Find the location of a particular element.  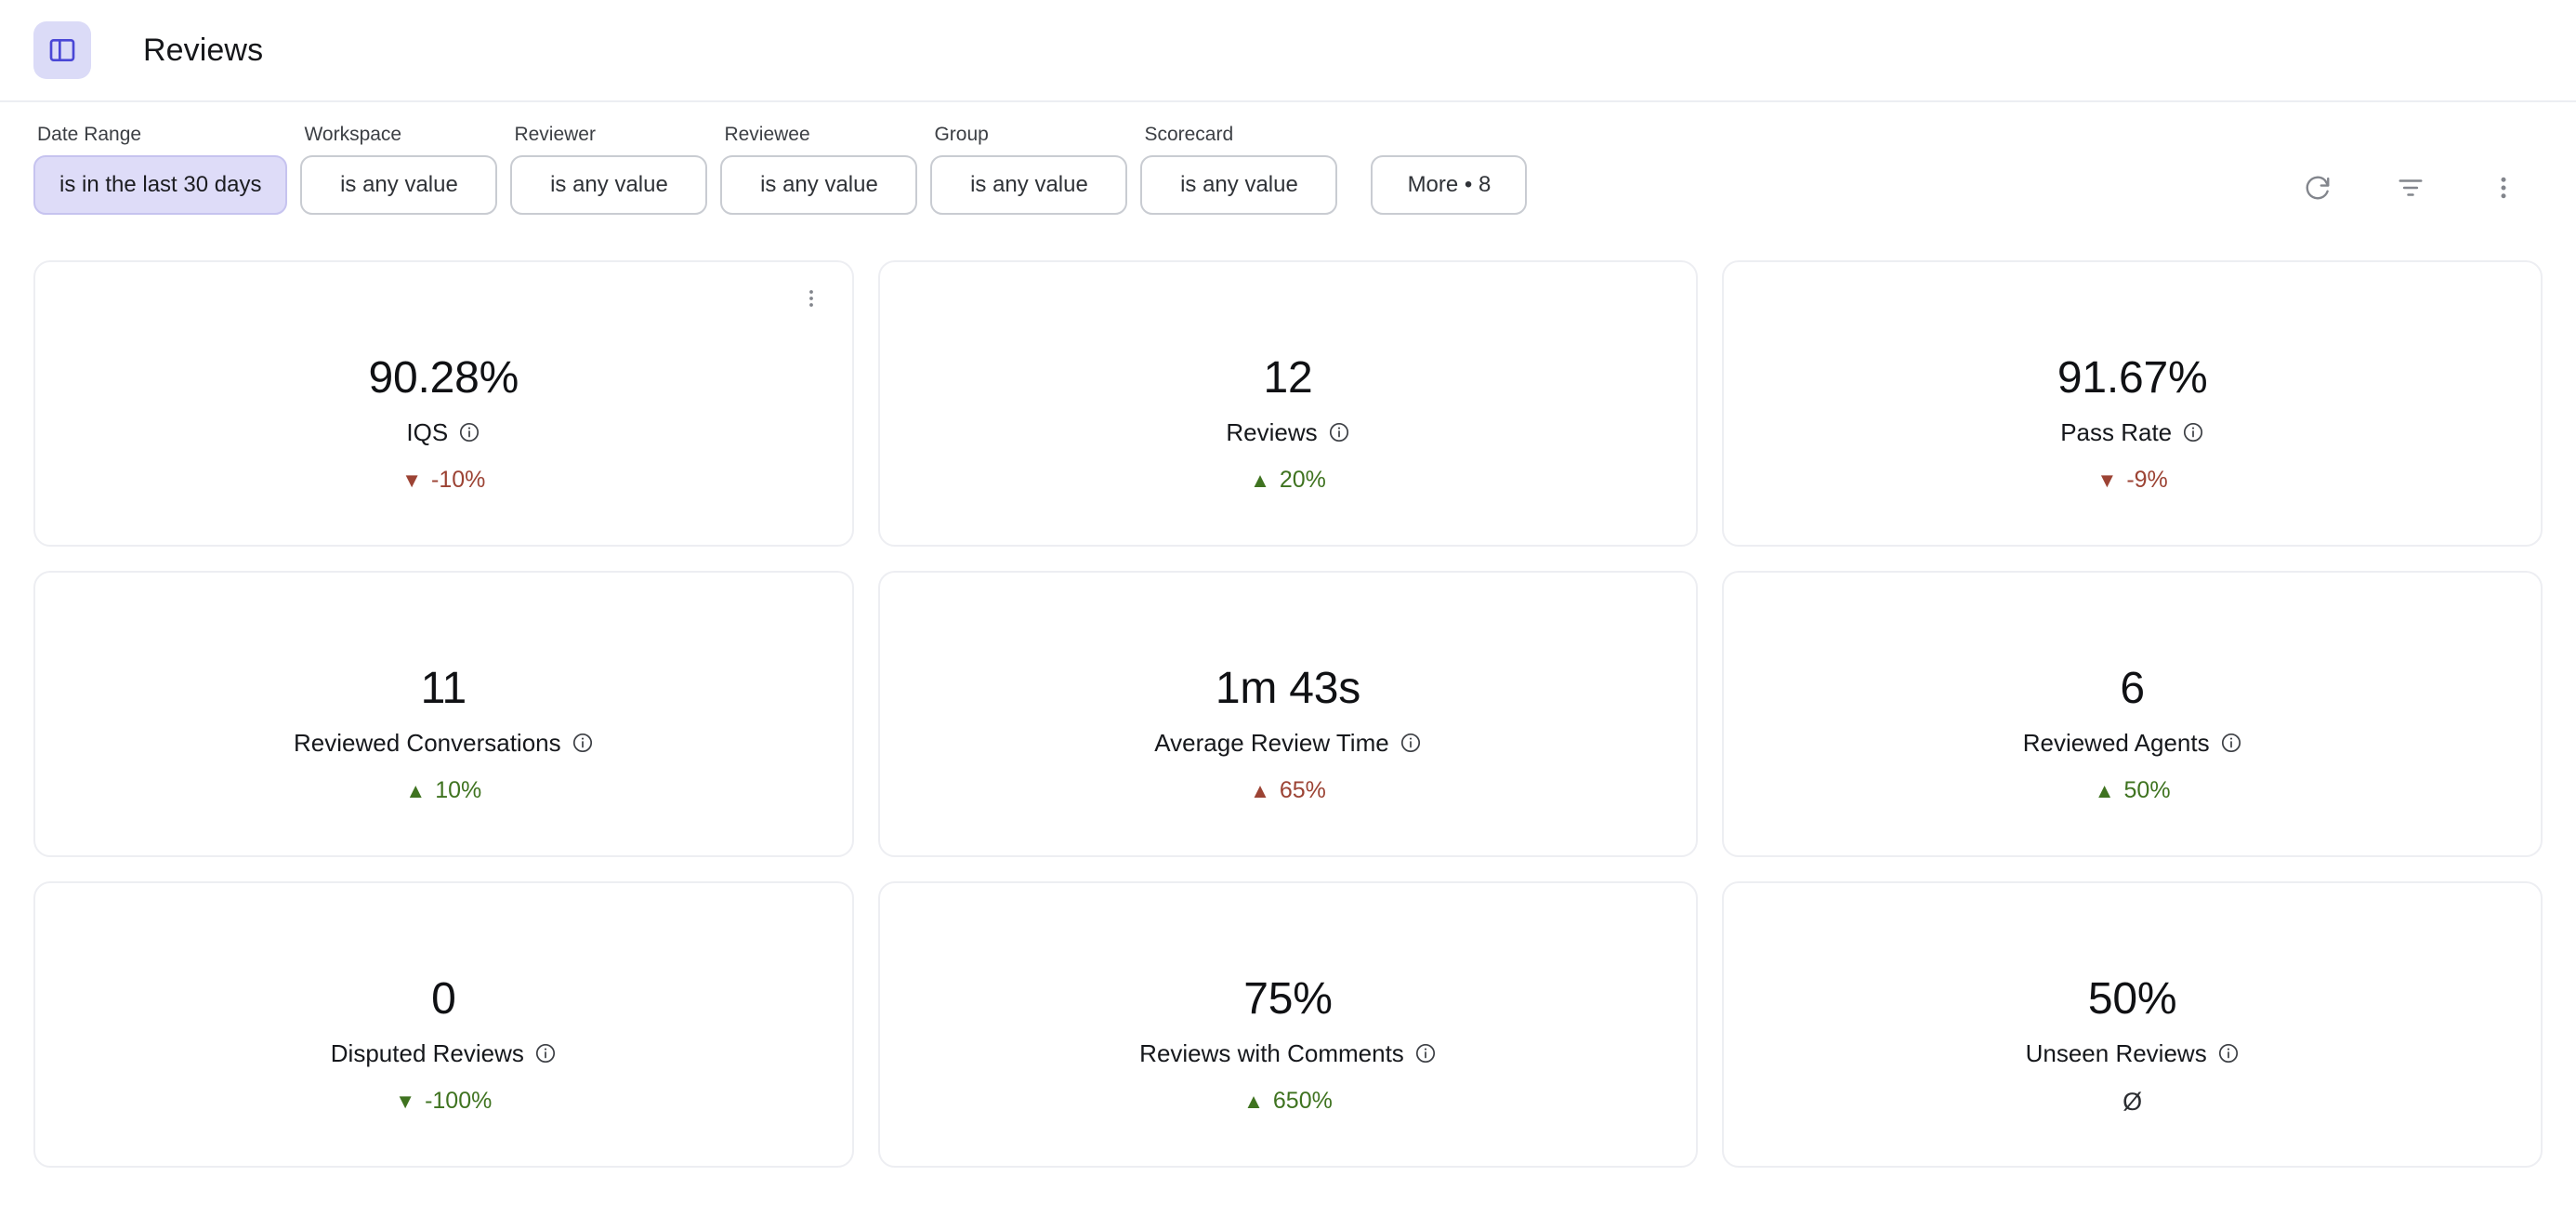

metric-value: 50% is located at coordinates (2132, 999).